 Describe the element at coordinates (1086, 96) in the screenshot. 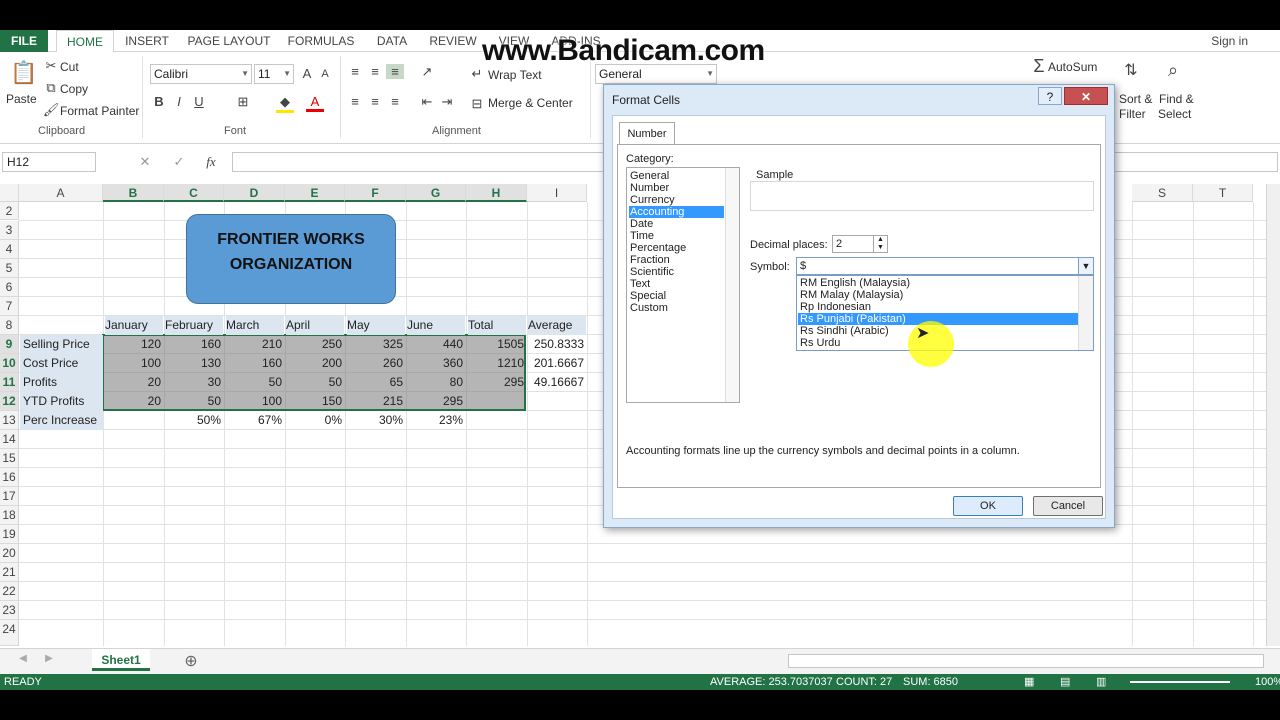

I see `close-icon: ✕` at that location.